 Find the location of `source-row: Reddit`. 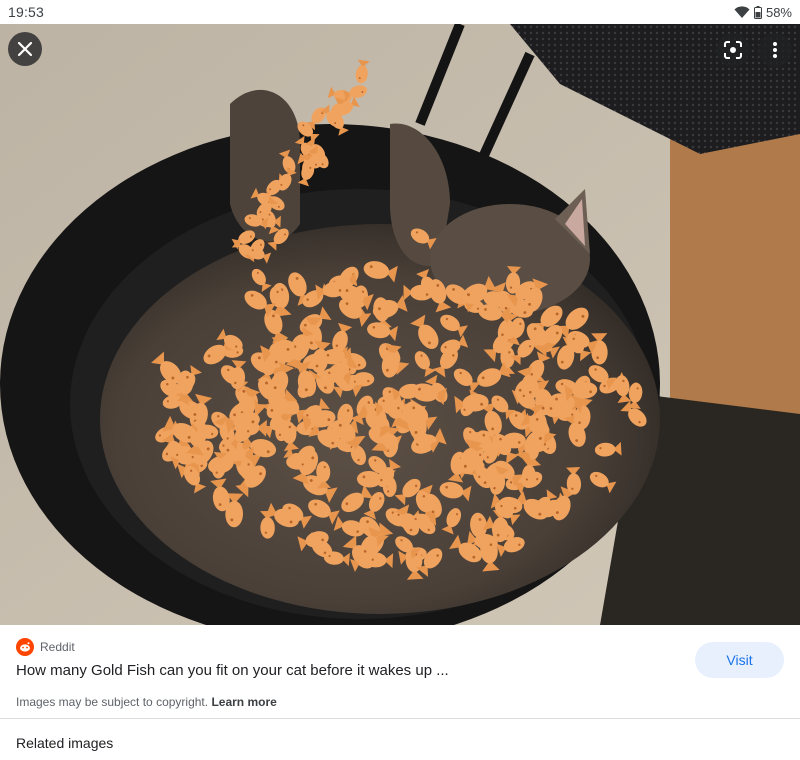

source-row: Reddit is located at coordinates (45, 647).